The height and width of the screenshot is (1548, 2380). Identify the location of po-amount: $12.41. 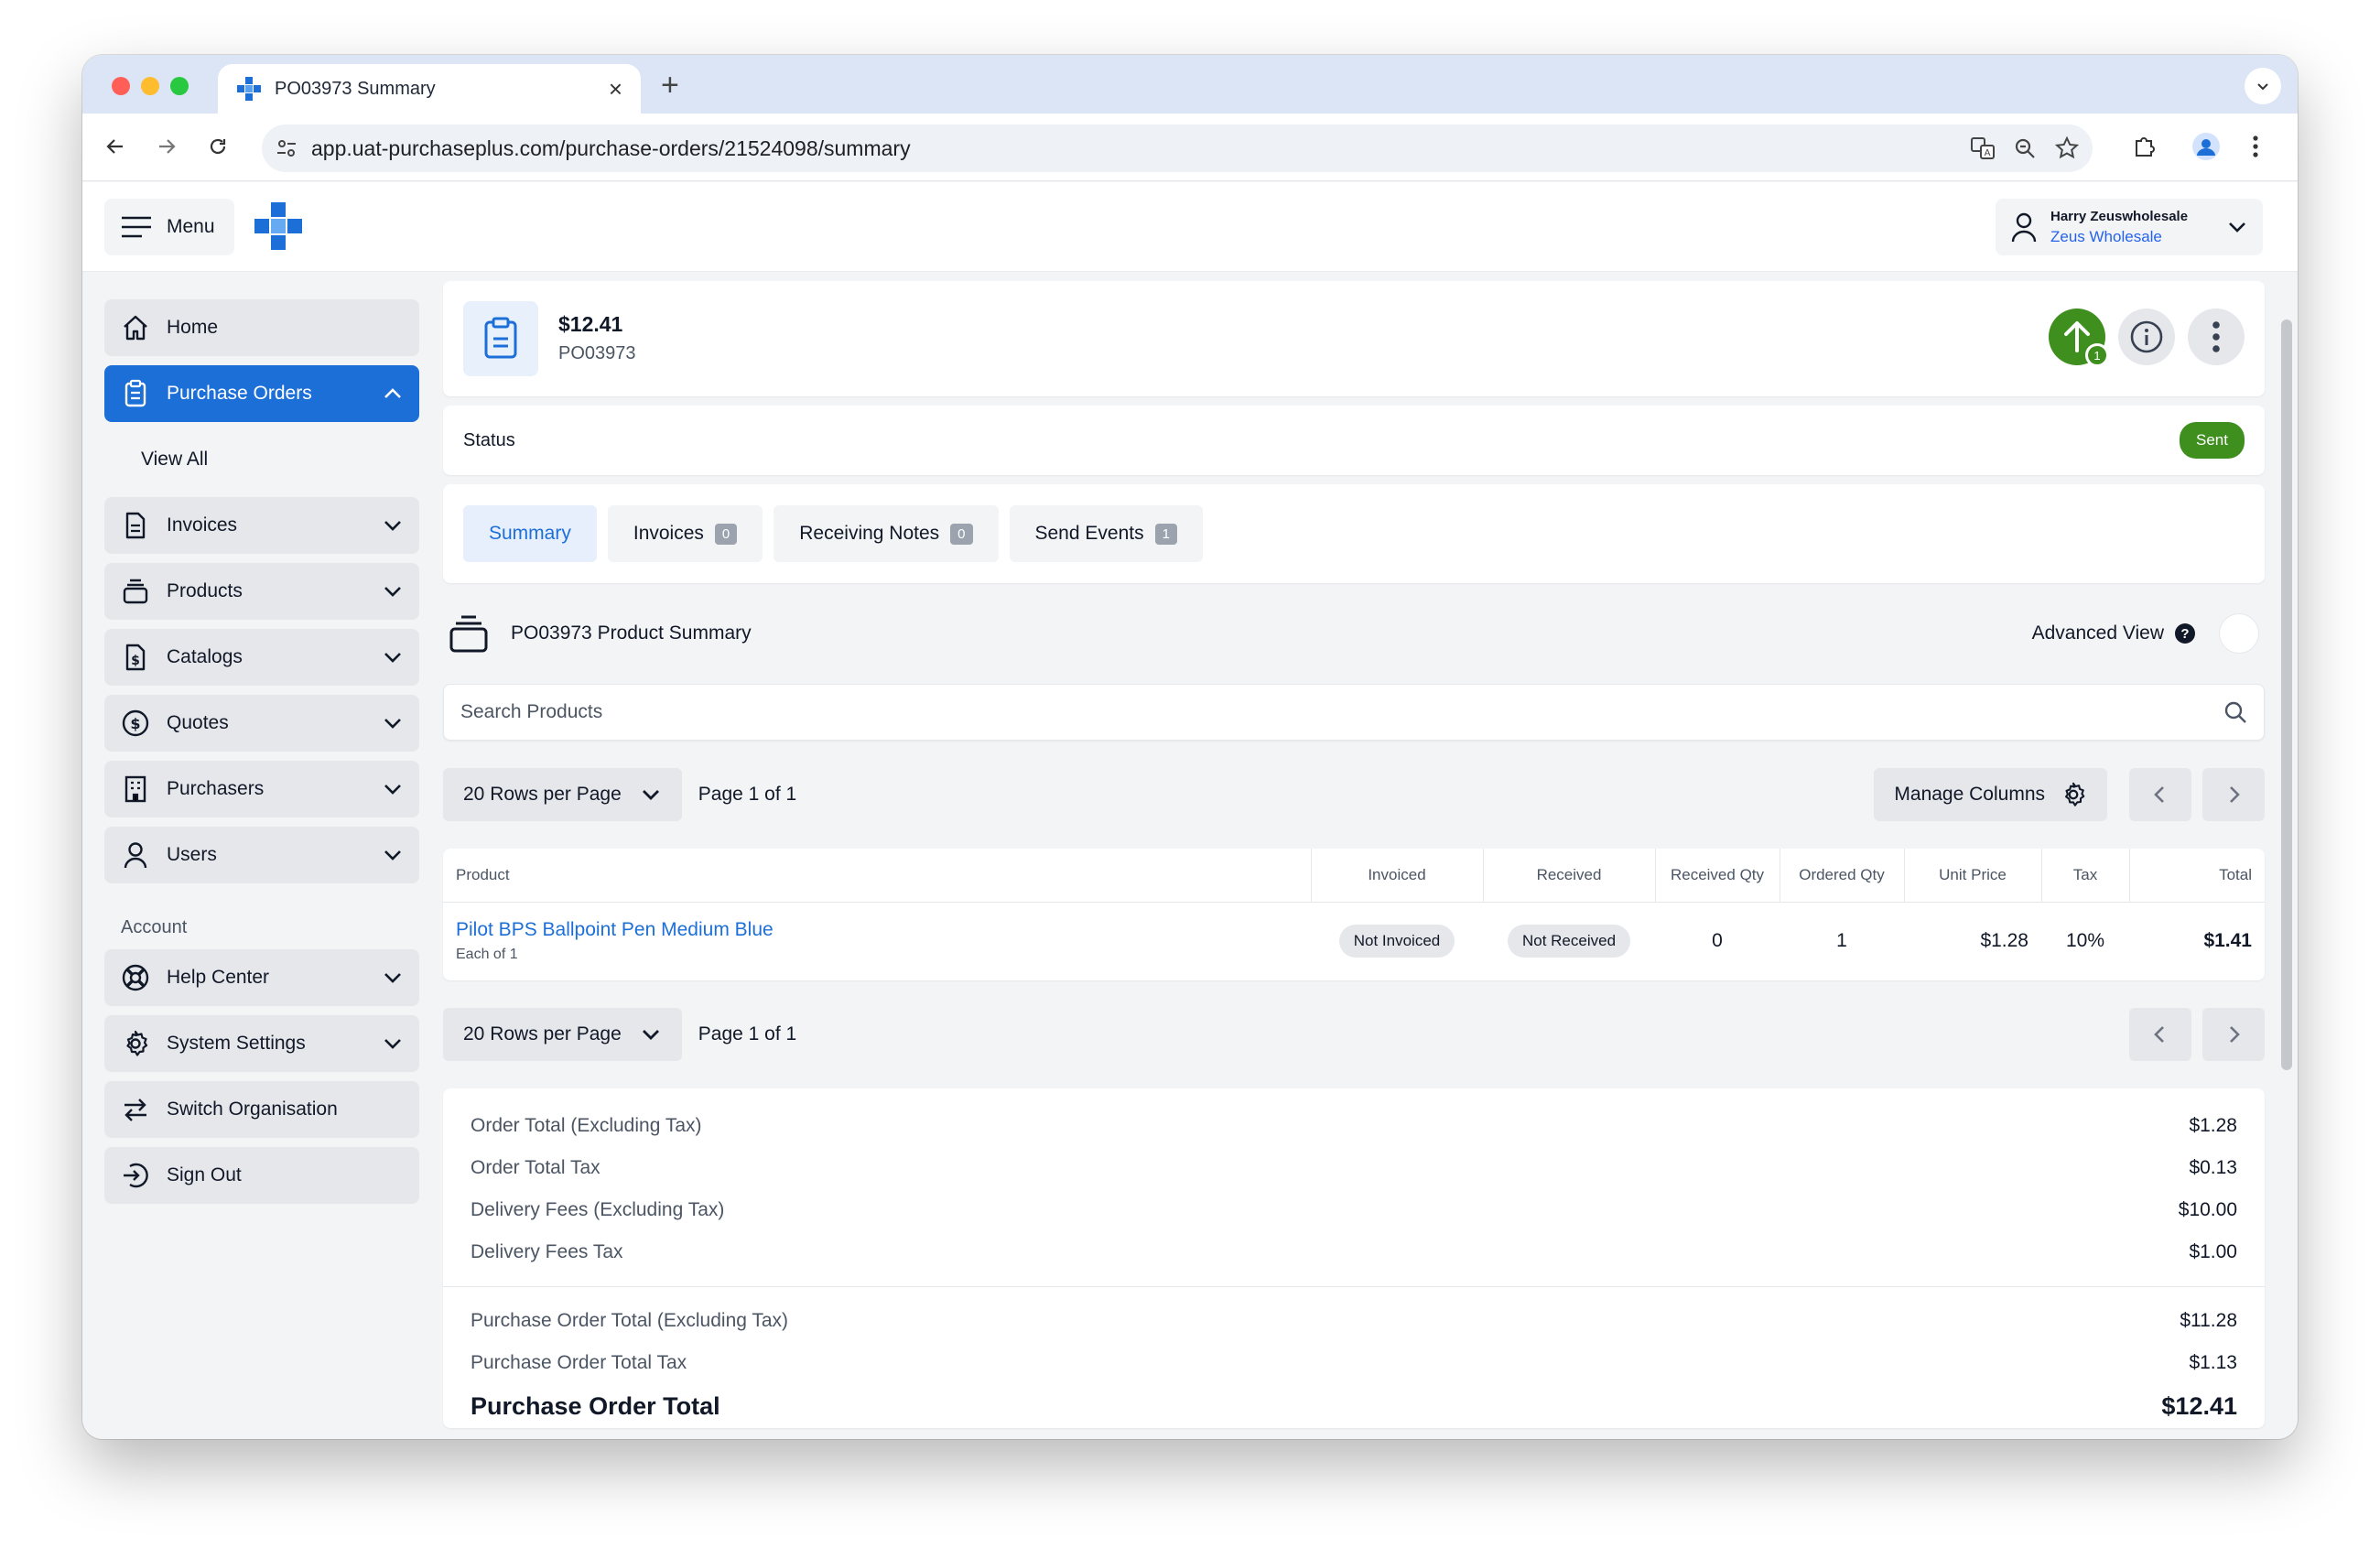
(590, 324).